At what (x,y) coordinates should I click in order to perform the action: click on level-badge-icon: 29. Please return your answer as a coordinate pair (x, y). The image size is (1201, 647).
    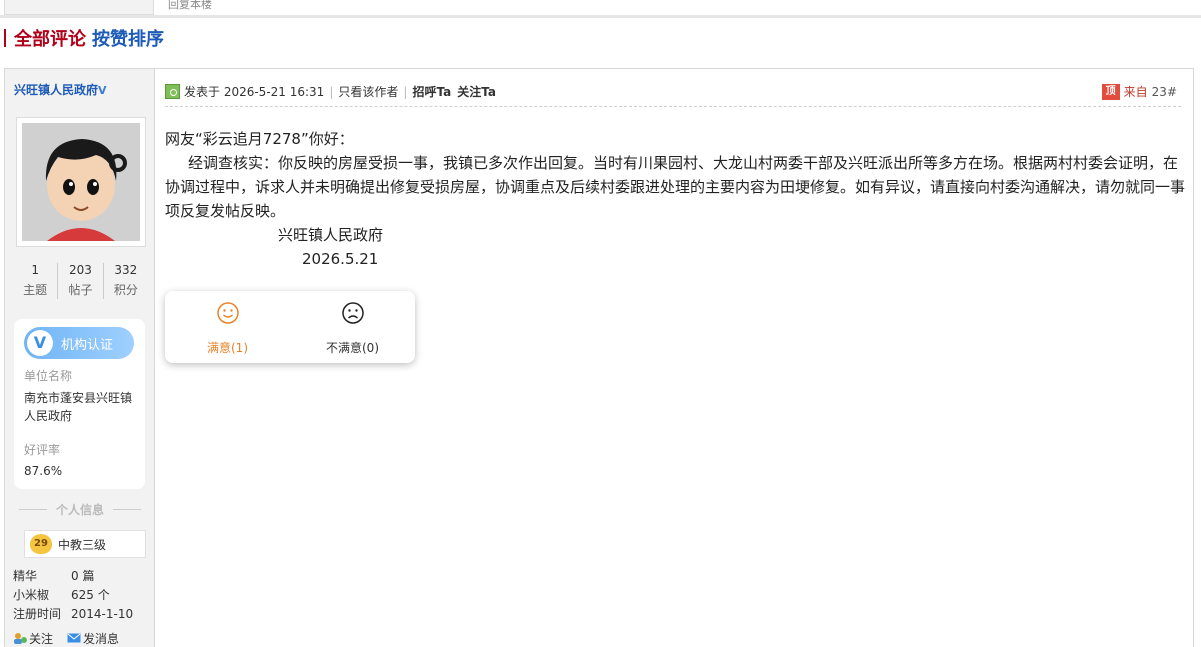
    Looking at the image, I should click on (41, 544).